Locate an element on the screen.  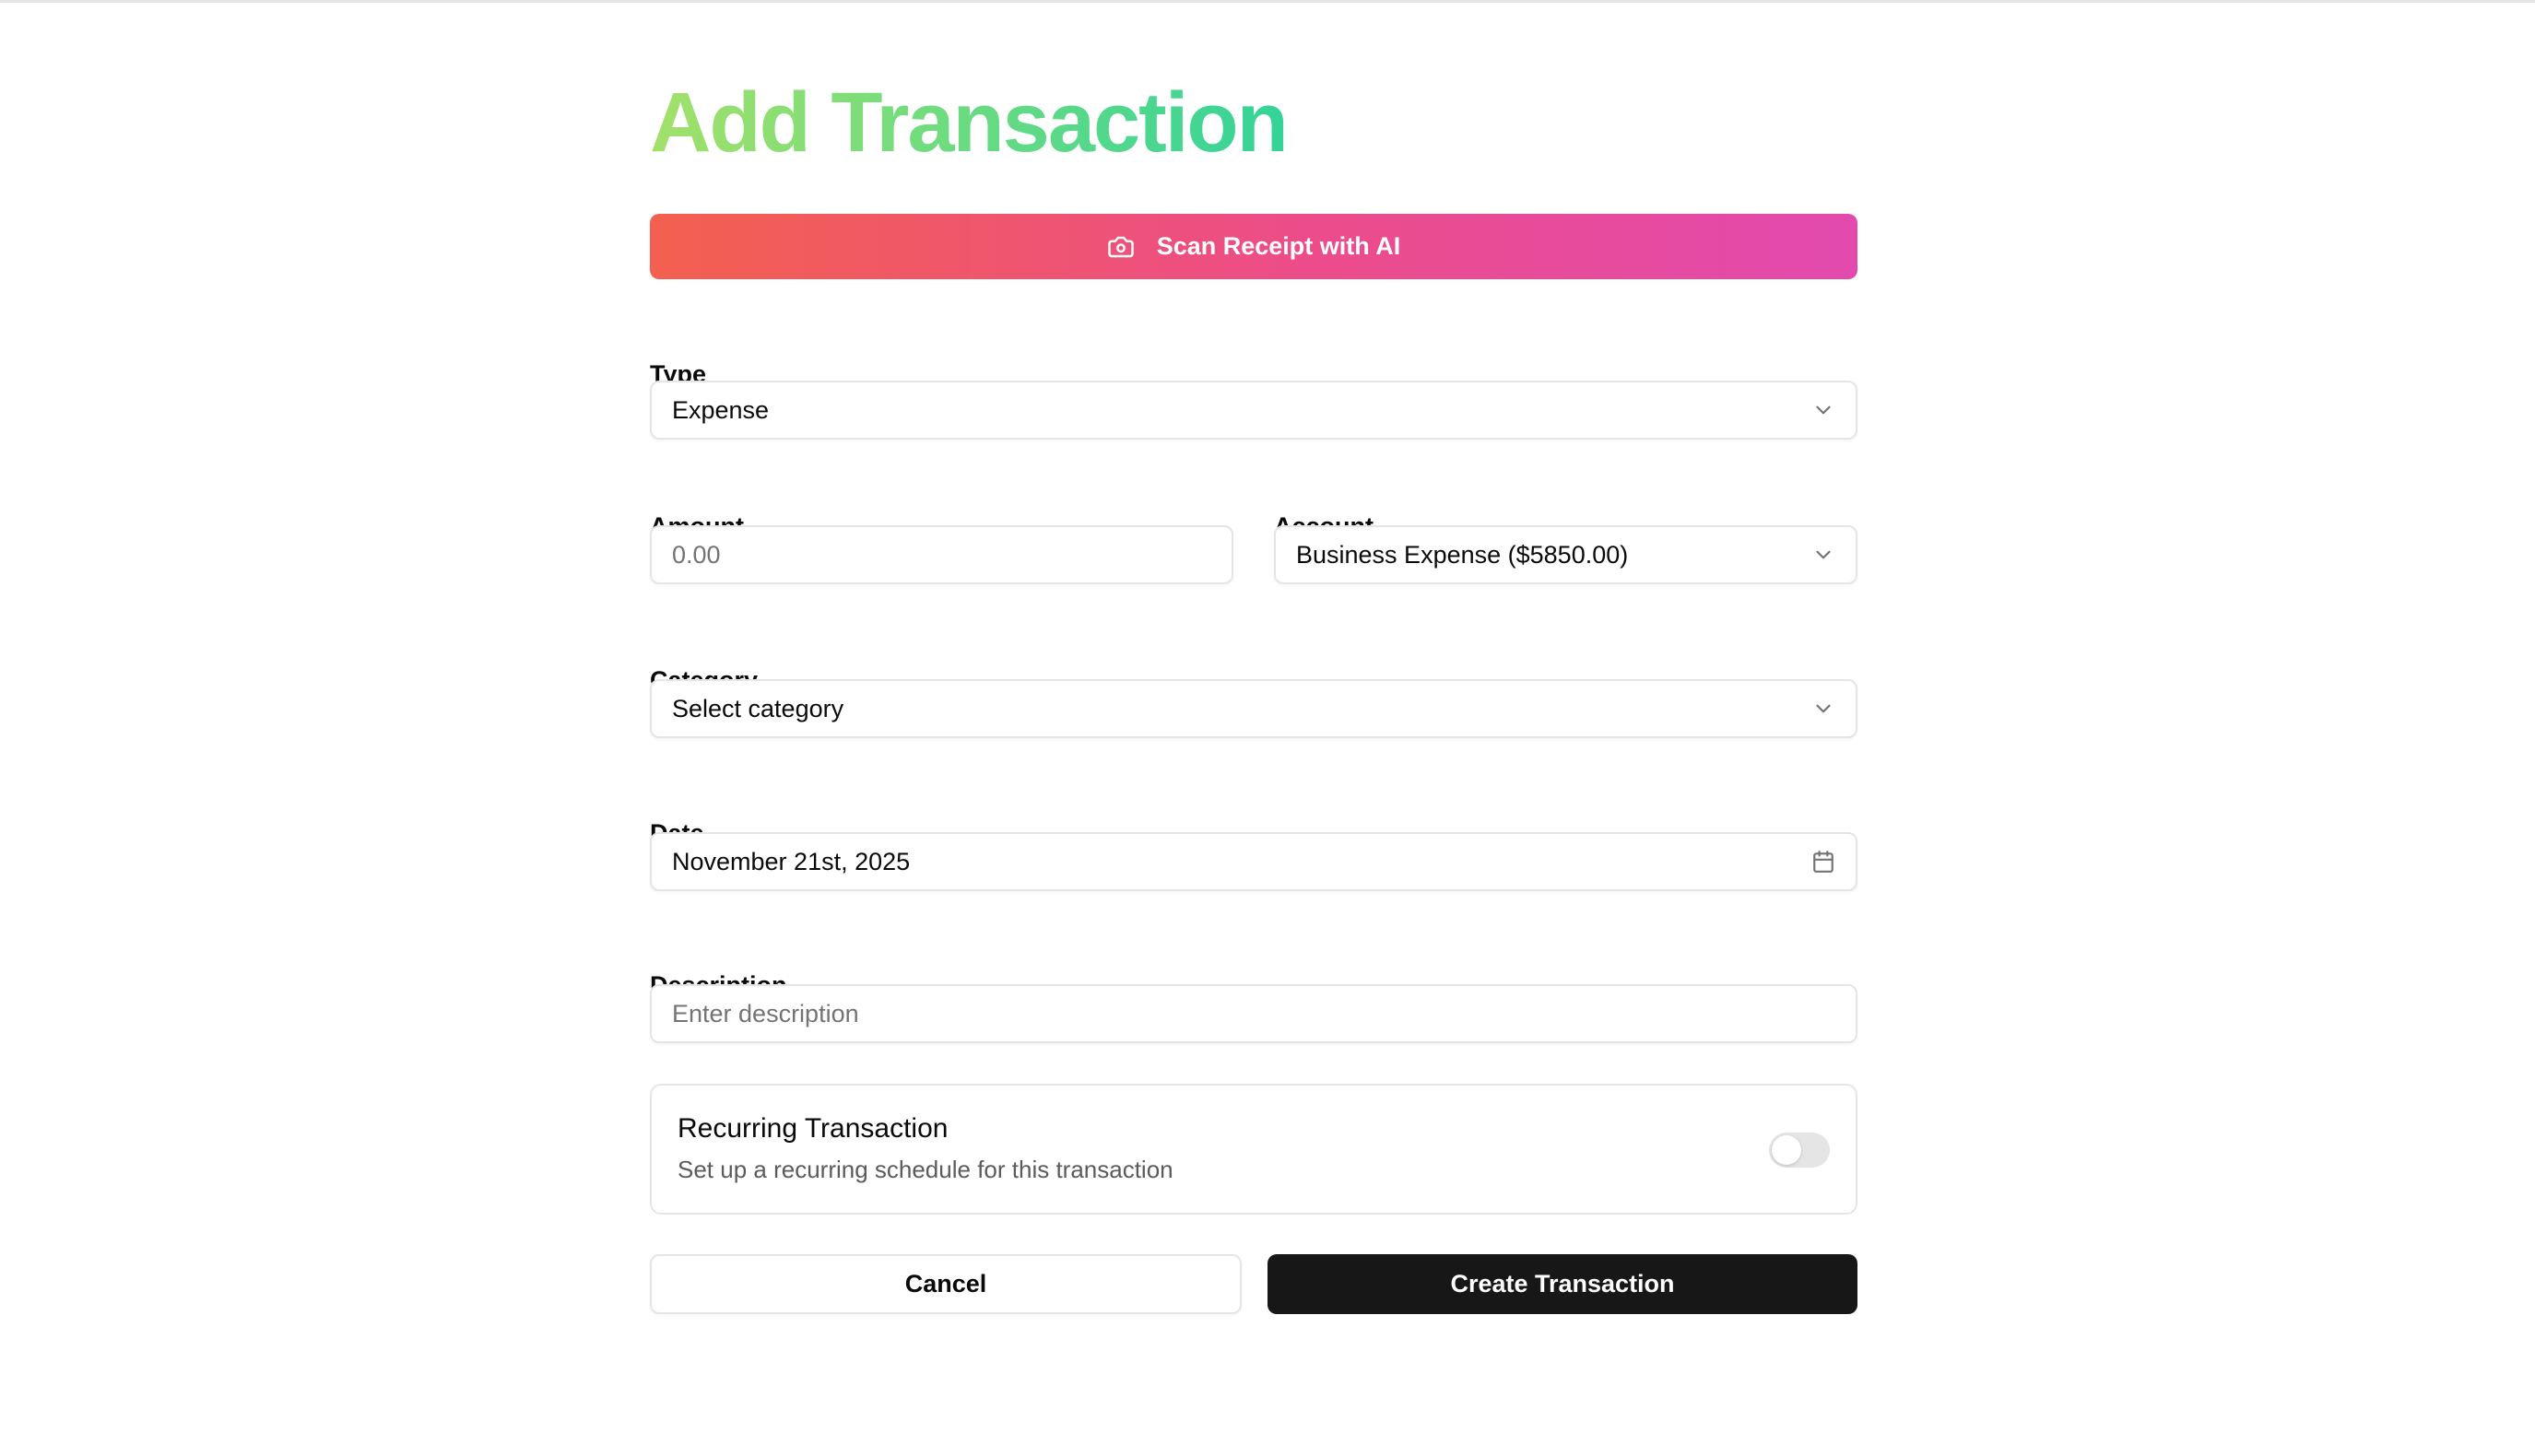
camera-icon is located at coordinates (1120, 246).